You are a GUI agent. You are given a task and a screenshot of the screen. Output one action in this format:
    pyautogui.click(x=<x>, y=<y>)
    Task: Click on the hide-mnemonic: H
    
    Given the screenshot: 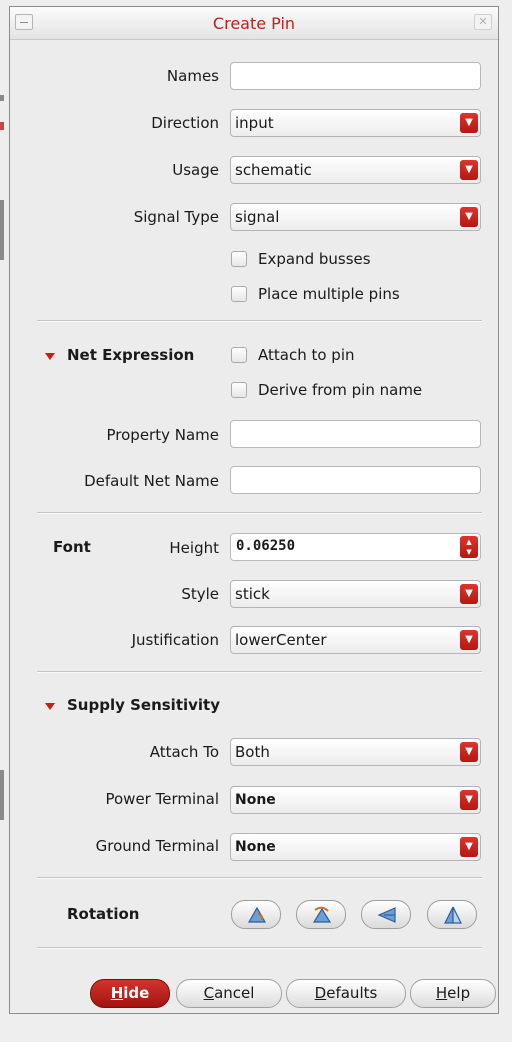 What is the action you would take?
    pyautogui.click(x=117, y=993)
    